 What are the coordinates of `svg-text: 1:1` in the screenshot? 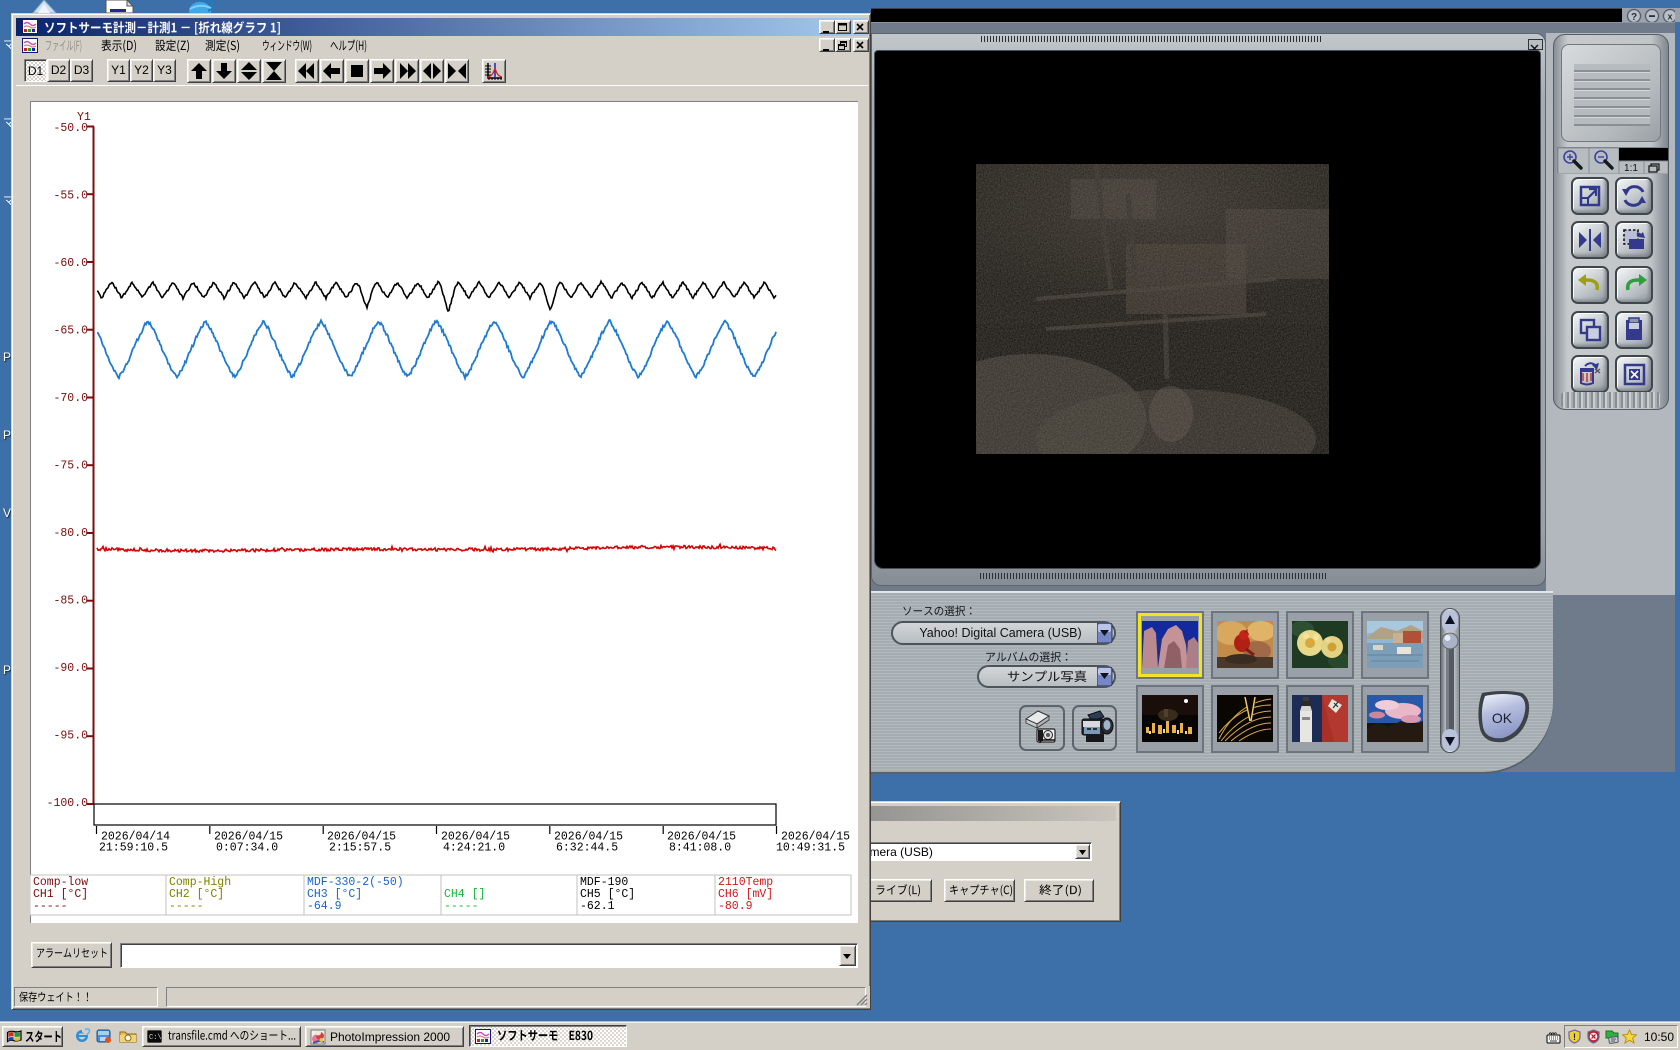 It's located at (1631, 168).